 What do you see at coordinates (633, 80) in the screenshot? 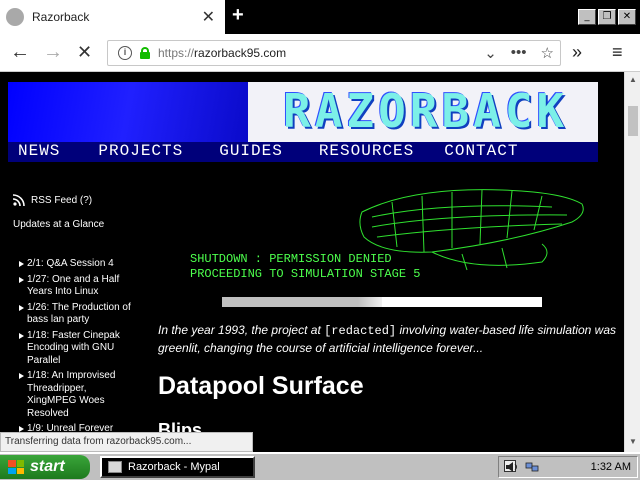
I see `scroll-up-icon: ▲` at bounding box center [633, 80].